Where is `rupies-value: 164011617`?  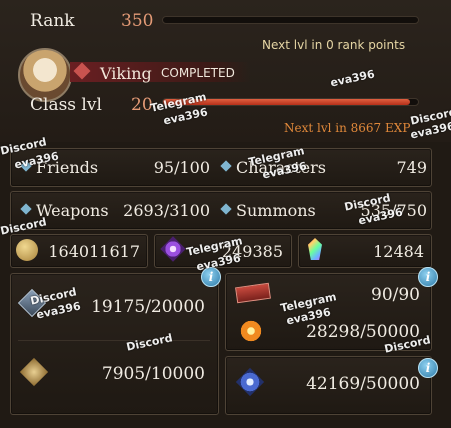
rupies-value: 164011617 is located at coordinates (94, 251).